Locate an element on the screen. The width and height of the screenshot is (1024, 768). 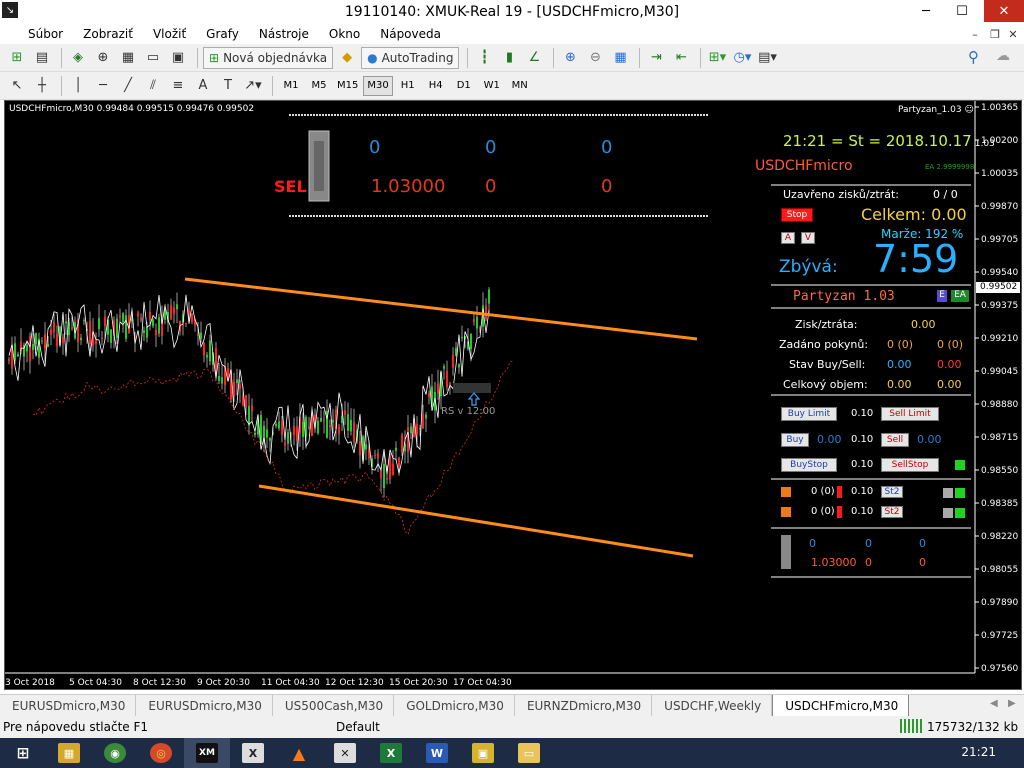
vertical-line-icon: │ is located at coordinates (78, 86).